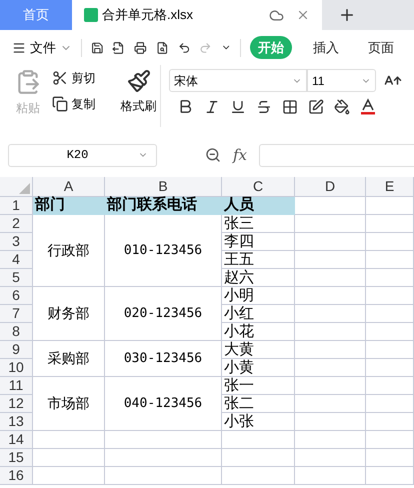  Describe the element at coordinates (16, 458) in the screenshot. I see `row-header: 15` at that location.